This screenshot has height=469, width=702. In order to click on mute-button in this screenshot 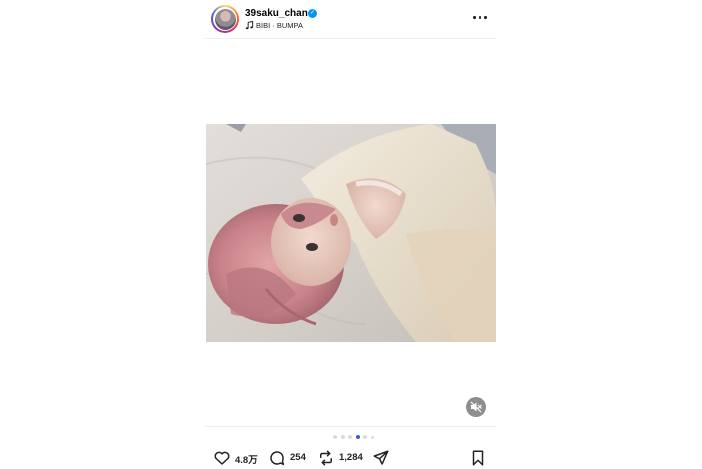, I will do `click(476, 407)`.